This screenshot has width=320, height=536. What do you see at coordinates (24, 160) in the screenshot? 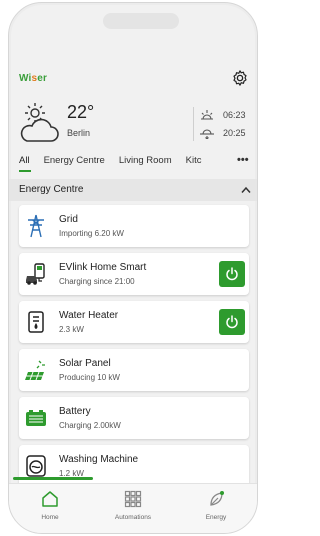
I see `tab-all: All` at bounding box center [24, 160].